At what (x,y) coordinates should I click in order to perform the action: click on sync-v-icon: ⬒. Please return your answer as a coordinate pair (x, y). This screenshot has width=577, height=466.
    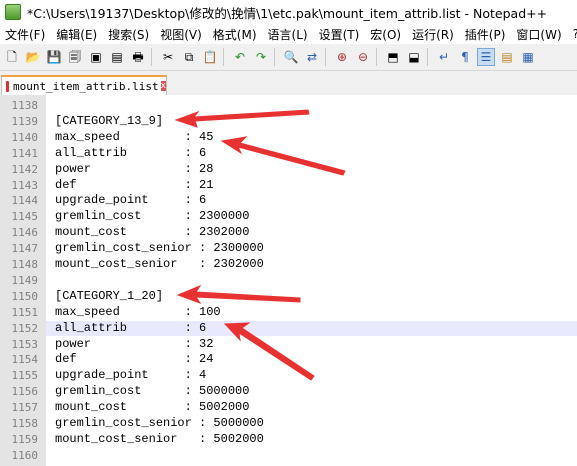
    Looking at the image, I should click on (393, 57).